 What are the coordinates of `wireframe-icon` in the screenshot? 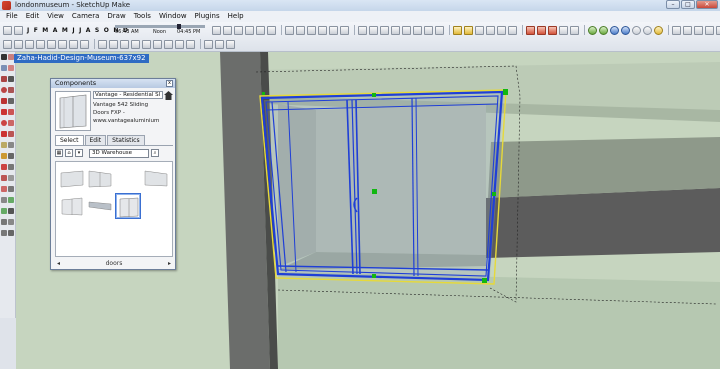 It's located at (300, 30).